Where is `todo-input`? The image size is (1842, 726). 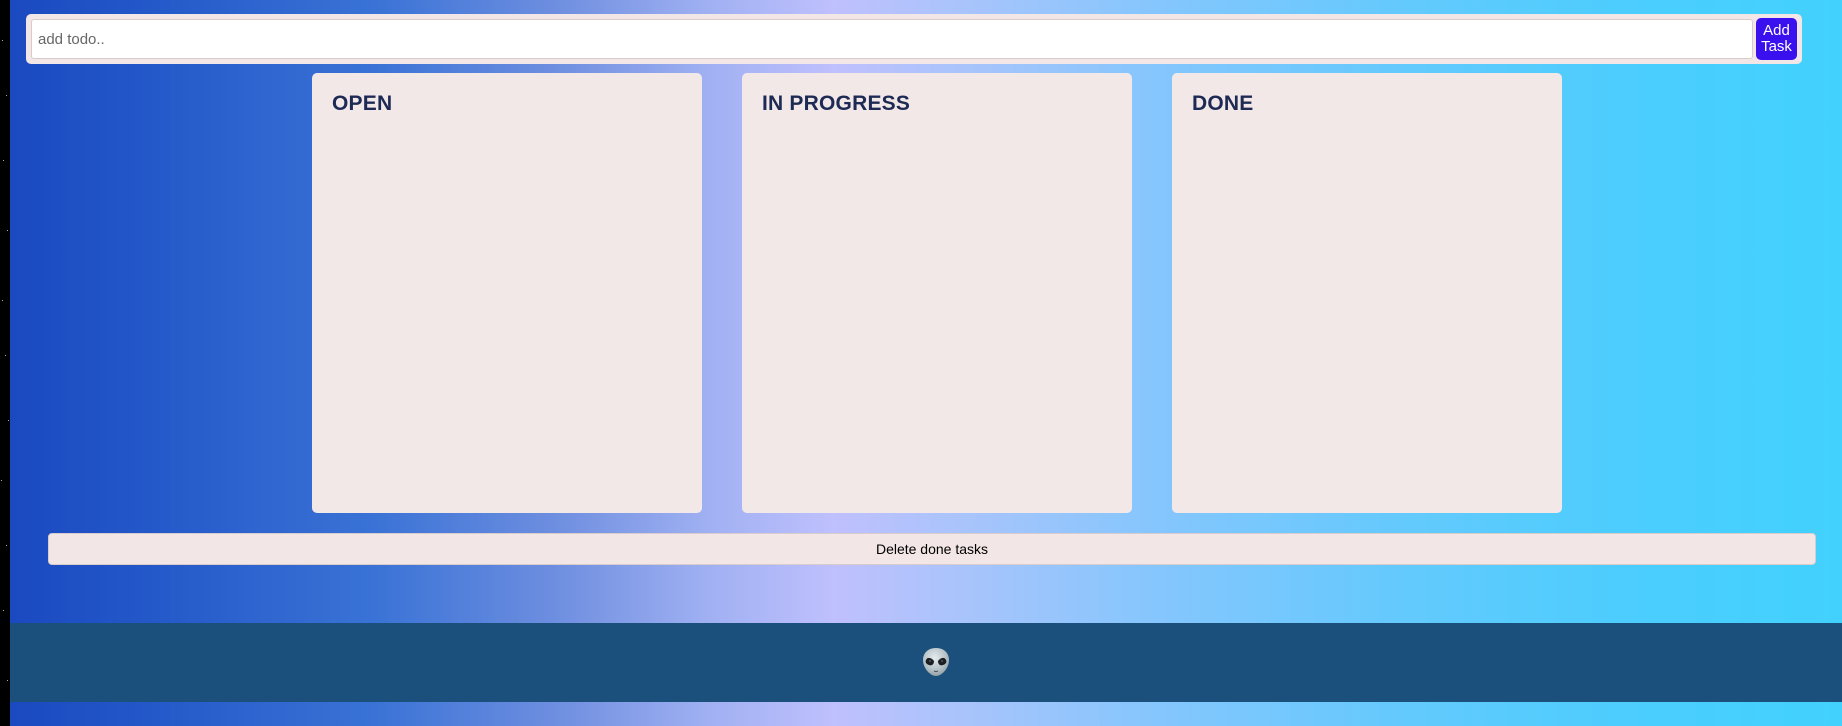 todo-input is located at coordinates (892, 39).